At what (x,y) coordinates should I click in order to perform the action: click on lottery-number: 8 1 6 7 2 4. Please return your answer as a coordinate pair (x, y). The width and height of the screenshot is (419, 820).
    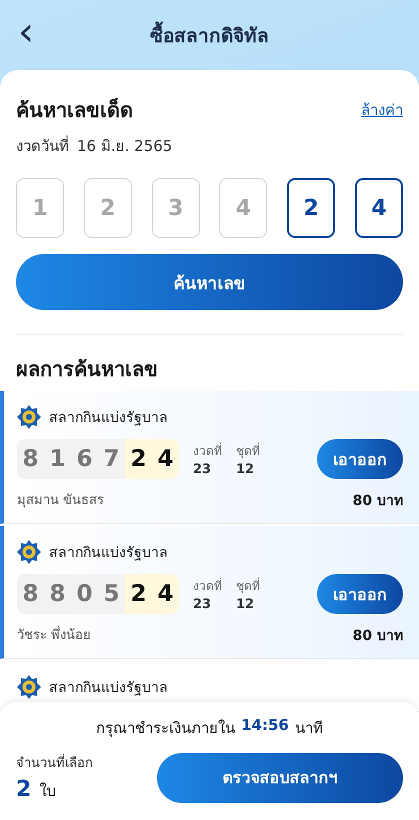
    Looking at the image, I should click on (98, 459).